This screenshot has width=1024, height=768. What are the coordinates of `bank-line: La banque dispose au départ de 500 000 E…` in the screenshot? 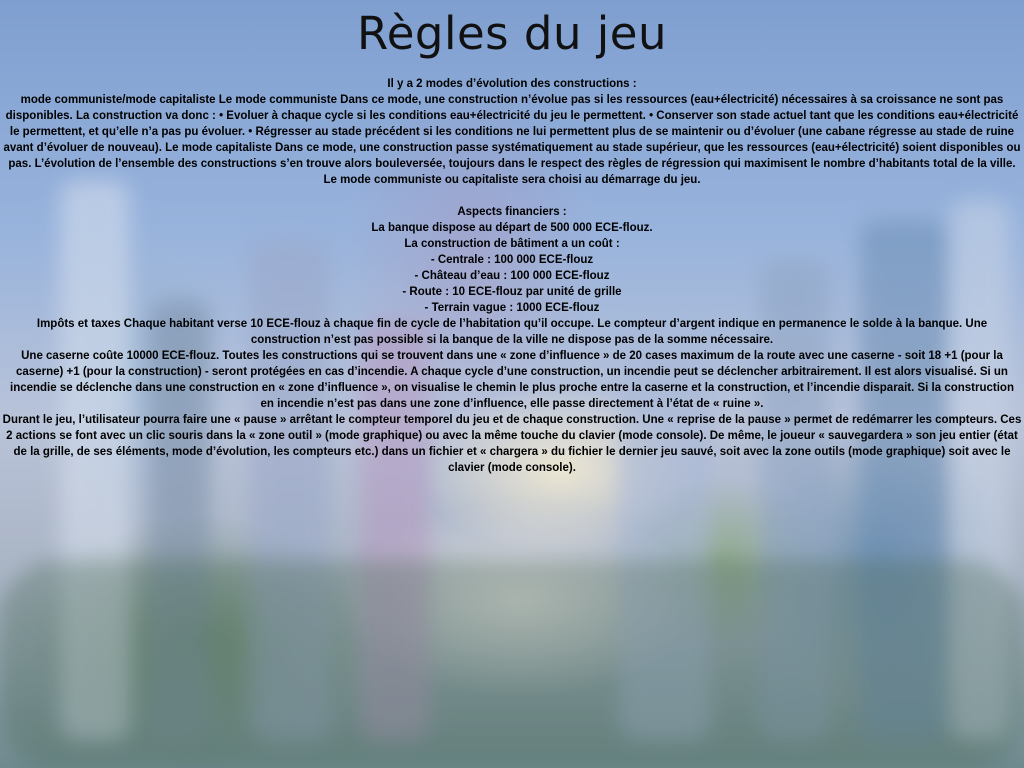 It's located at (512, 228).